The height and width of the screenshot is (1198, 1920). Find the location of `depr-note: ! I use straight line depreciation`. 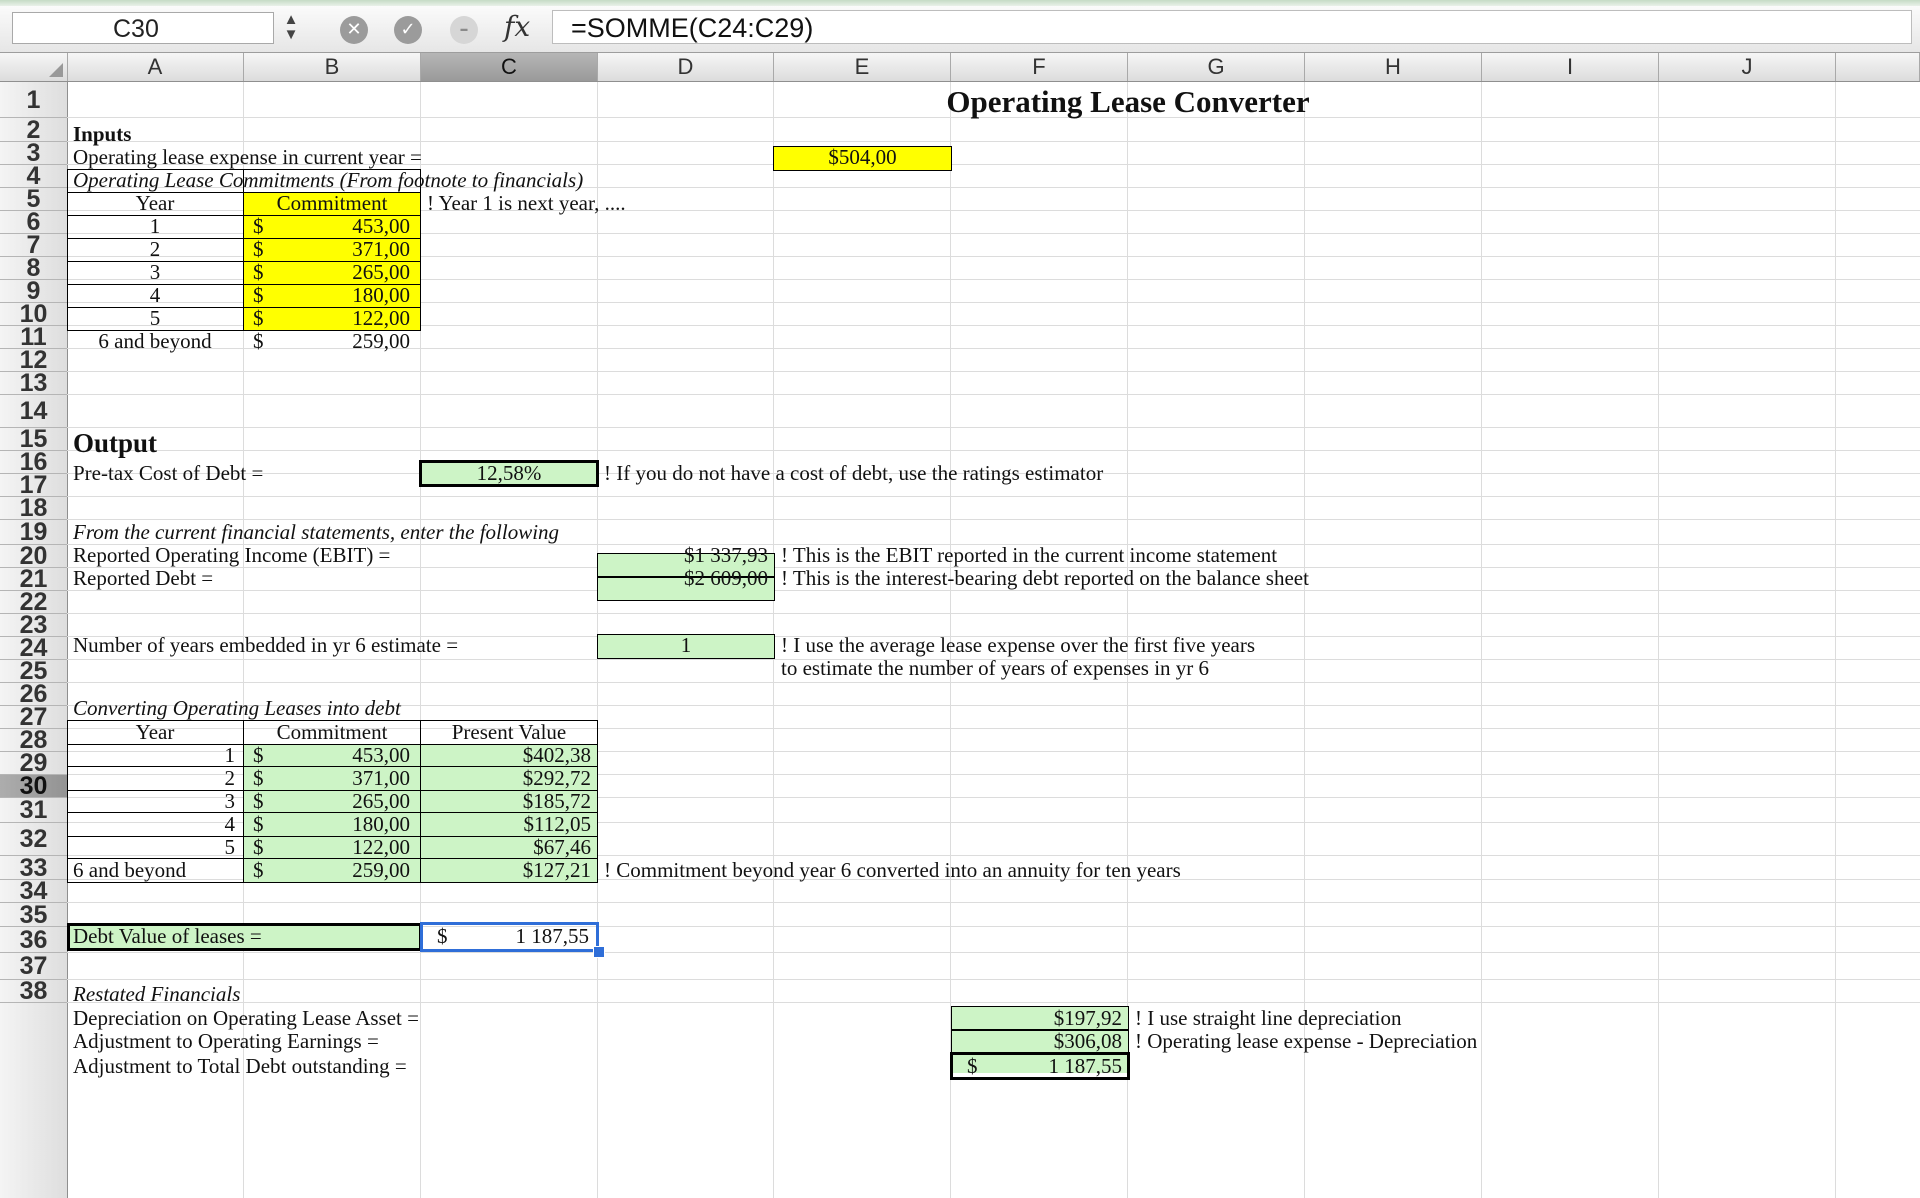

depr-note: ! I use straight line depreciation is located at coordinates (1268, 1018).